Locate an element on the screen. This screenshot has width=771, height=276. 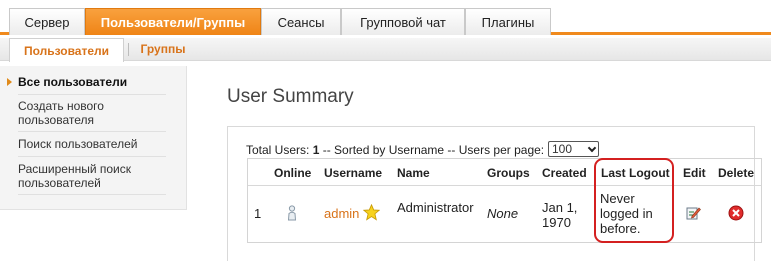
user-created: Jan 1, 1970 is located at coordinates (559, 215).